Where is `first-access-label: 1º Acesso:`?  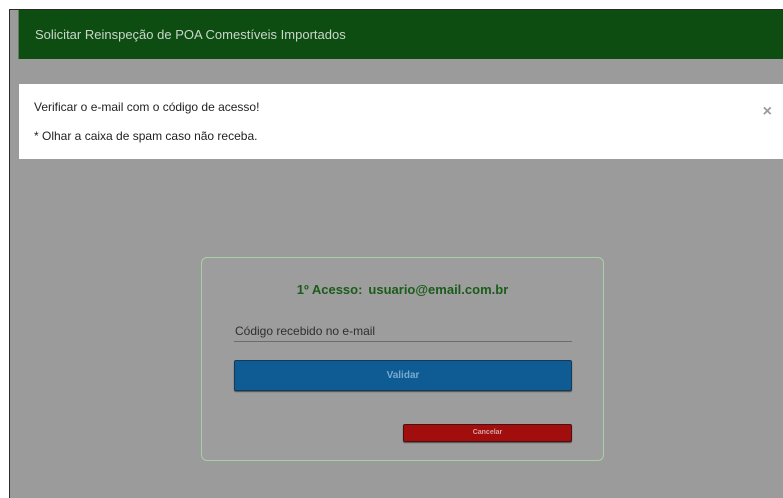 first-access-label: 1º Acesso: is located at coordinates (329, 289).